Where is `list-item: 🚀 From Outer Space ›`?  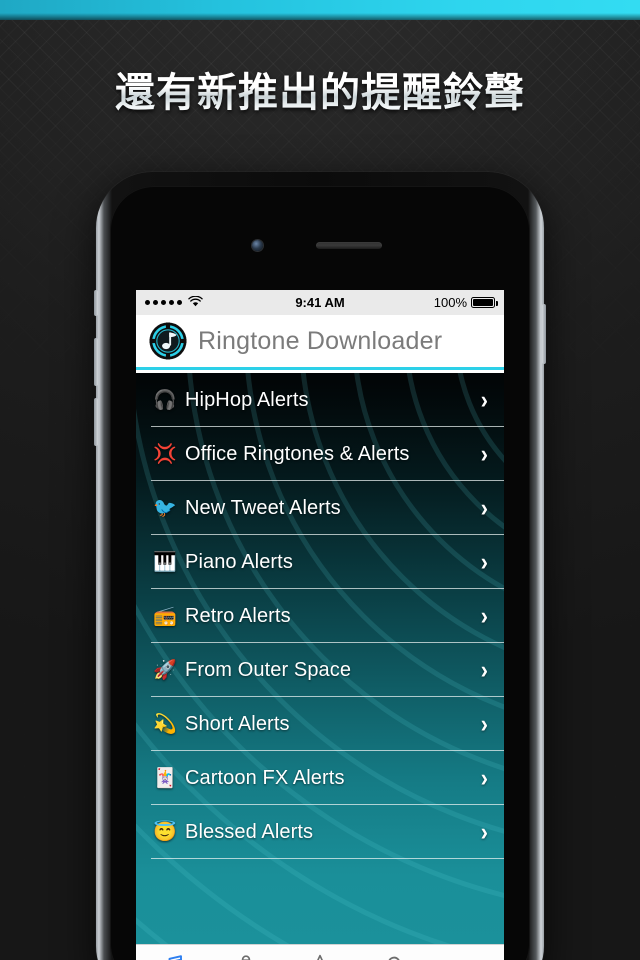
list-item: 🚀 From Outer Space › is located at coordinates (320, 670).